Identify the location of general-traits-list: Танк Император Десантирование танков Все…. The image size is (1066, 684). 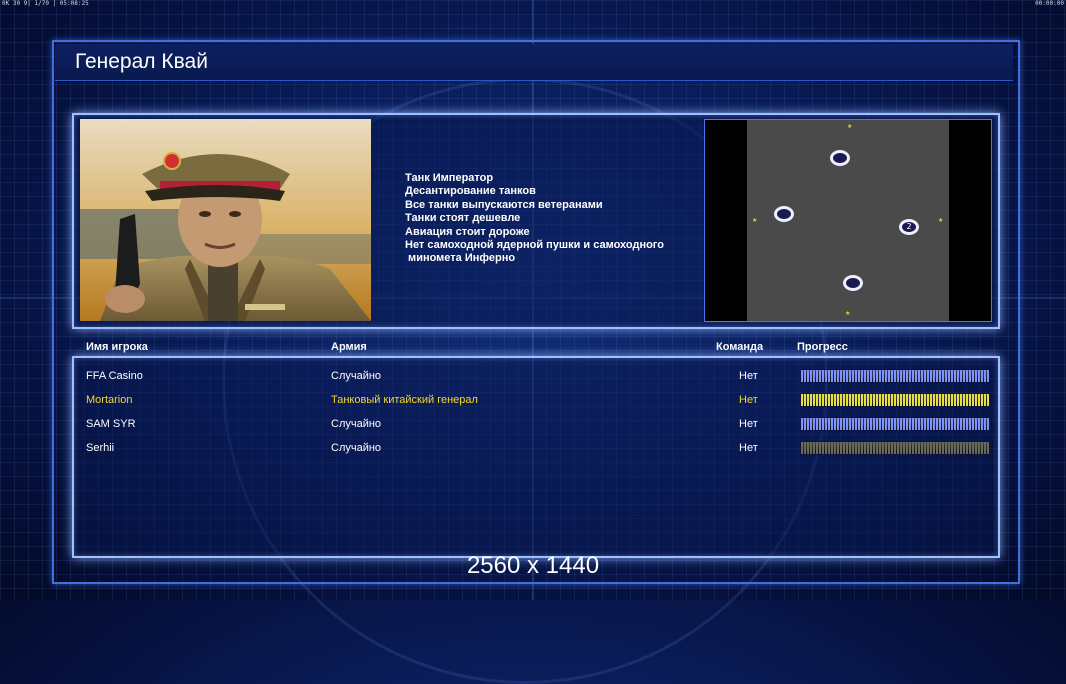
(534, 219).